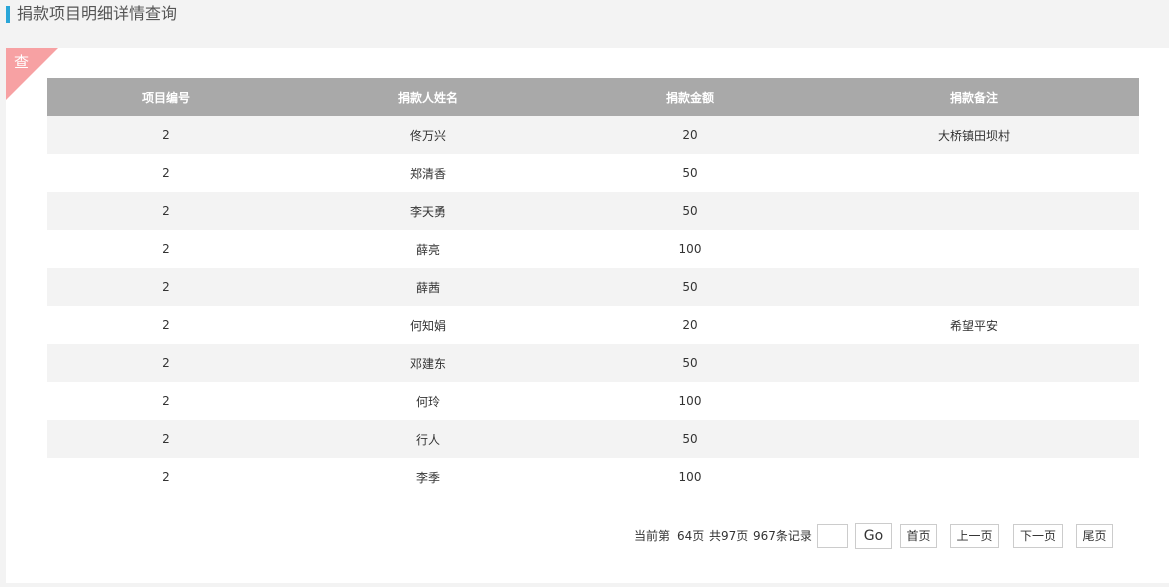  What do you see at coordinates (428, 249) in the screenshot?
I see `cell-donor-name: 薛亮` at bounding box center [428, 249].